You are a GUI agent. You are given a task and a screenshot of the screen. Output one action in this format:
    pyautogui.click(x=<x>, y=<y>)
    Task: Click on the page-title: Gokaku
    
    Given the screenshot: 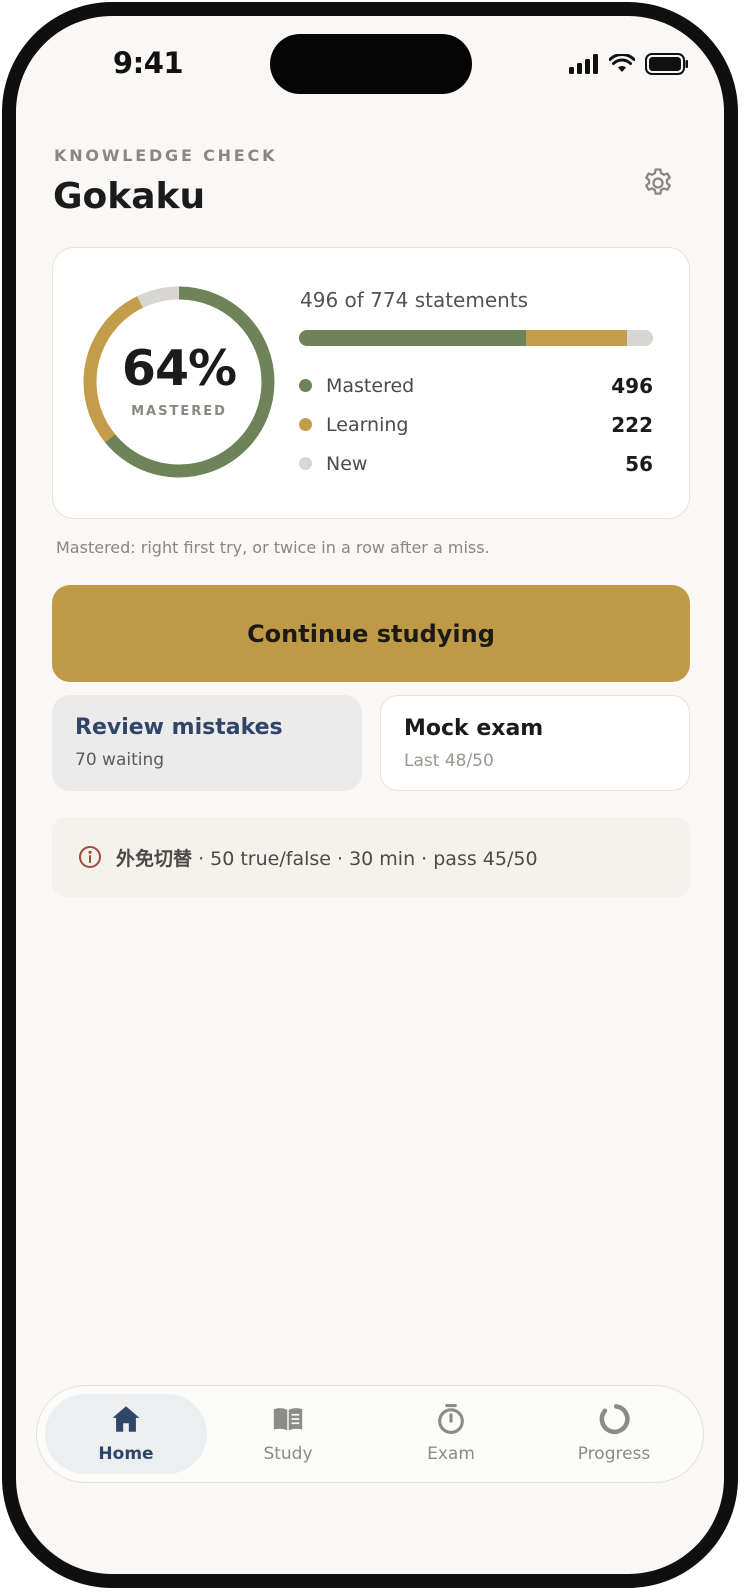 What is the action you would take?
    pyautogui.click(x=129, y=196)
    